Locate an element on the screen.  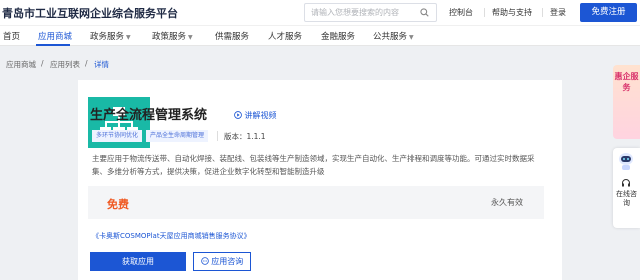
app-tag: 多环节协同优化 is located at coordinates (117, 136).